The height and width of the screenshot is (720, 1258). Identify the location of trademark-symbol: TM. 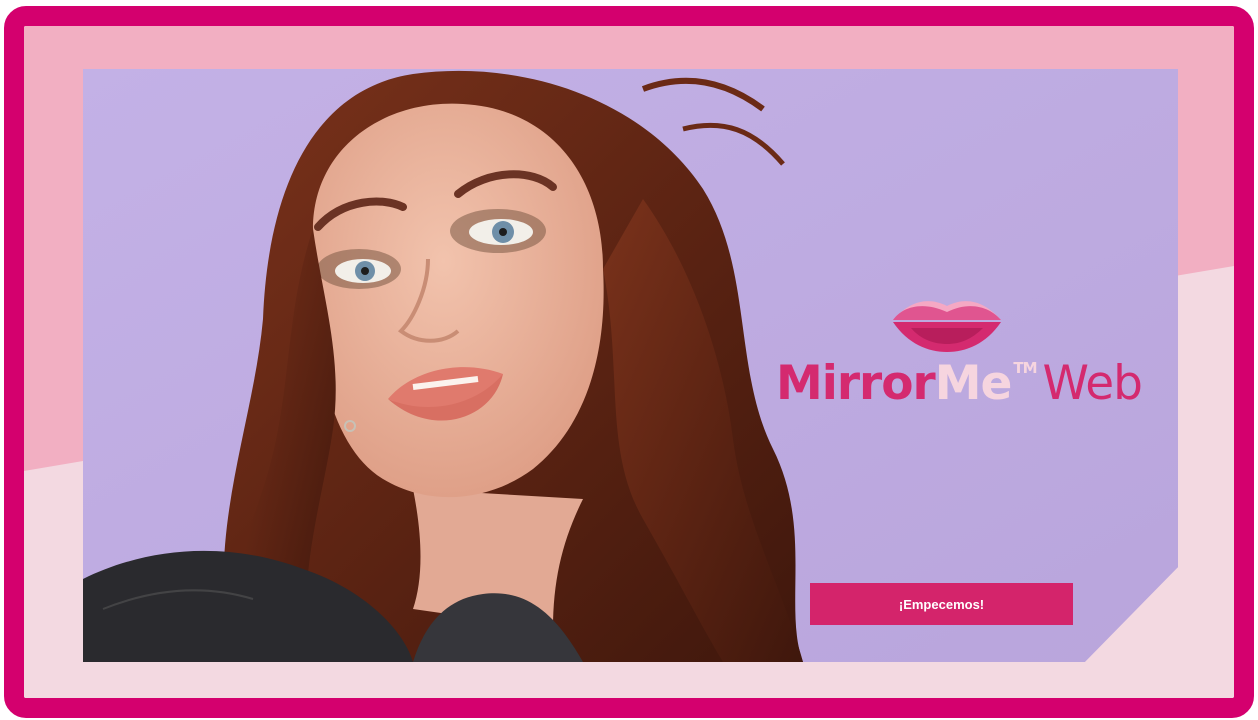
(1025, 368).